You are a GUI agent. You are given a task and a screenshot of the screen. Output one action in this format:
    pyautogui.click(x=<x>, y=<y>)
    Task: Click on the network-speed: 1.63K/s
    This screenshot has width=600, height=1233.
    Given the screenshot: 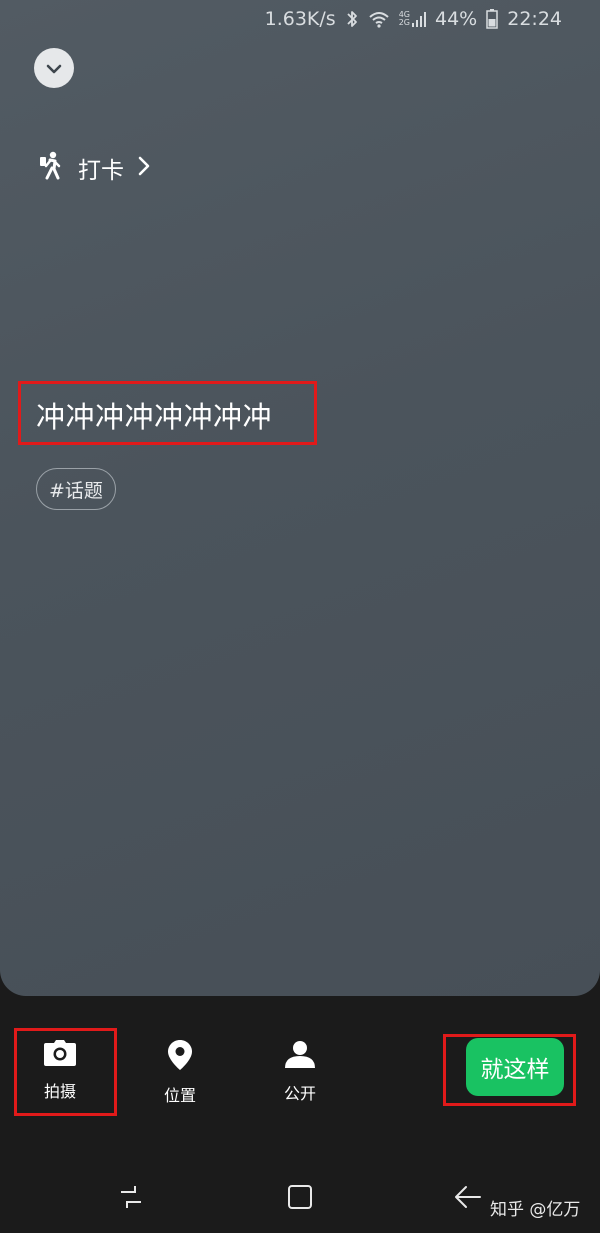 What is the action you would take?
    pyautogui.click(x=300, y=19)
    